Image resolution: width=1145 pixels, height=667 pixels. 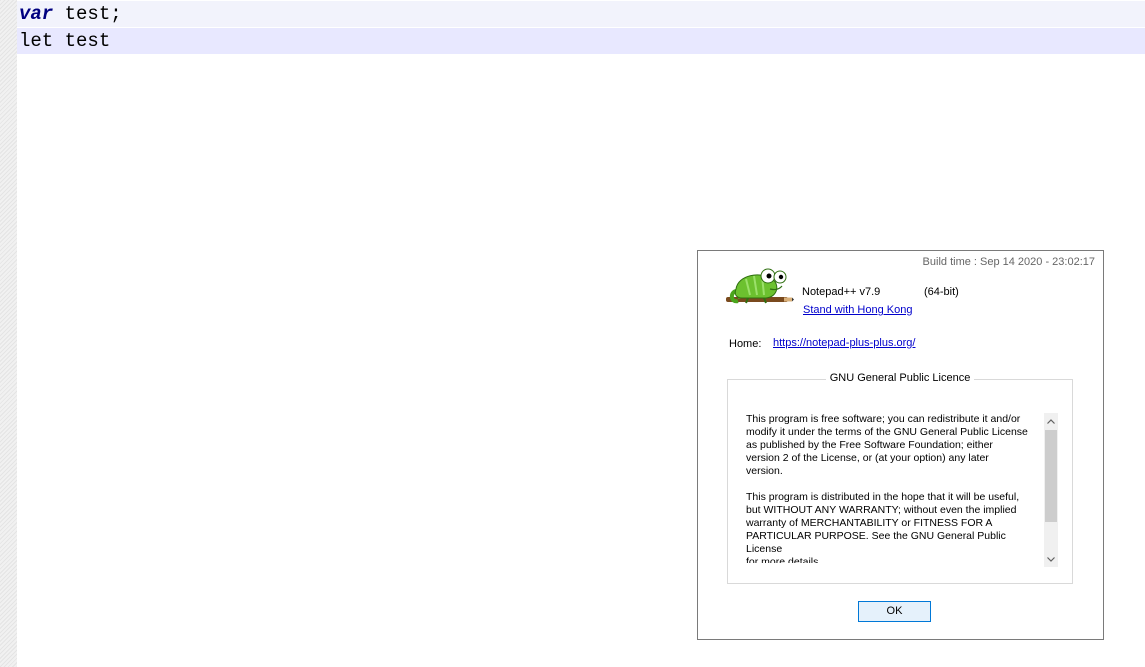 I want to click on app-architecture: (64-bit), so click(x=941, y=292).